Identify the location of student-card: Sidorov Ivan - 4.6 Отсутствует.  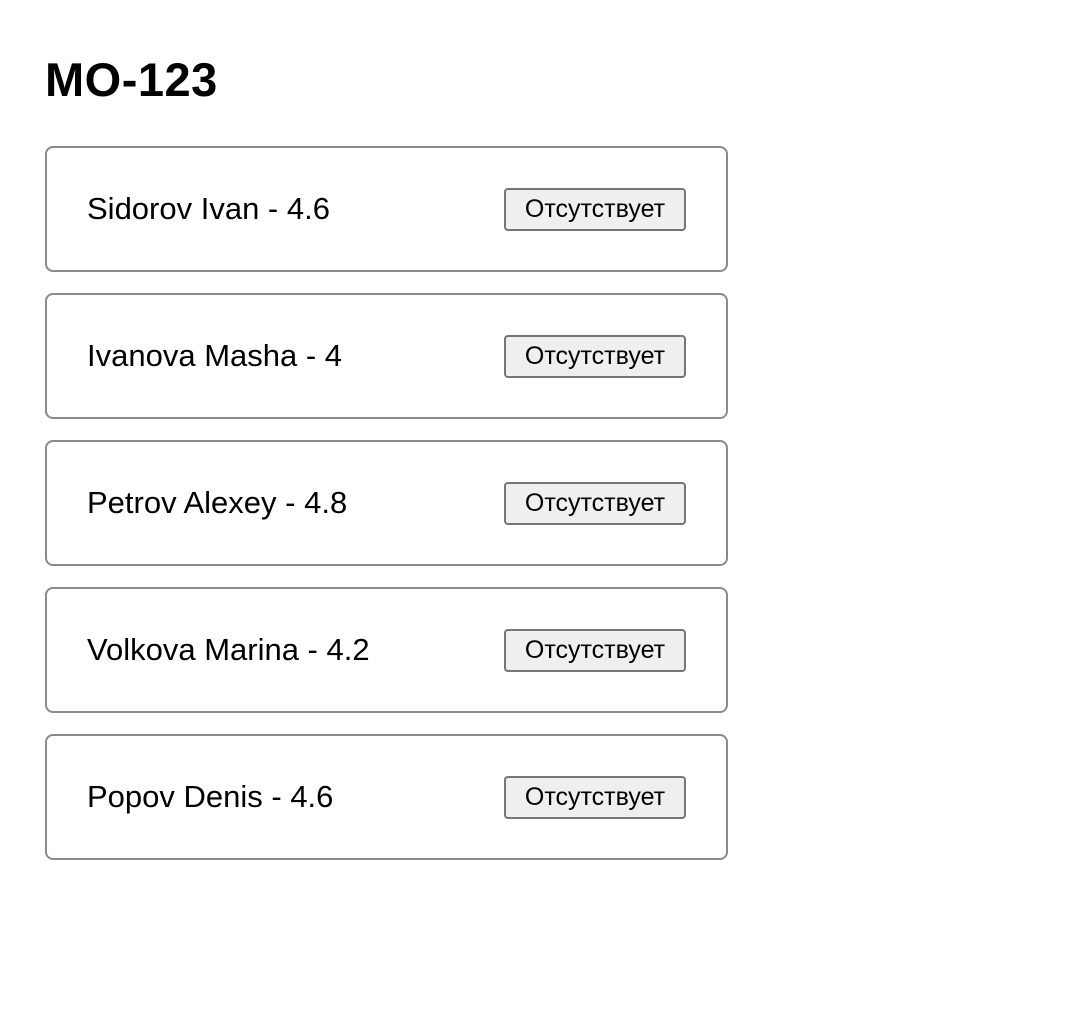
(386, 209).